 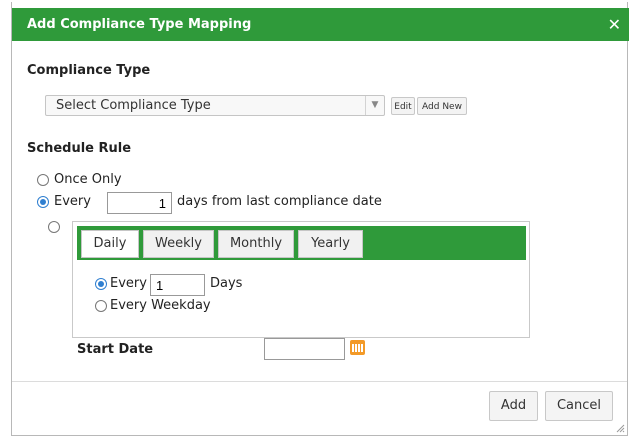 I want to click on compliance-type-label: Compliance Type, so click(x=89, y=70).